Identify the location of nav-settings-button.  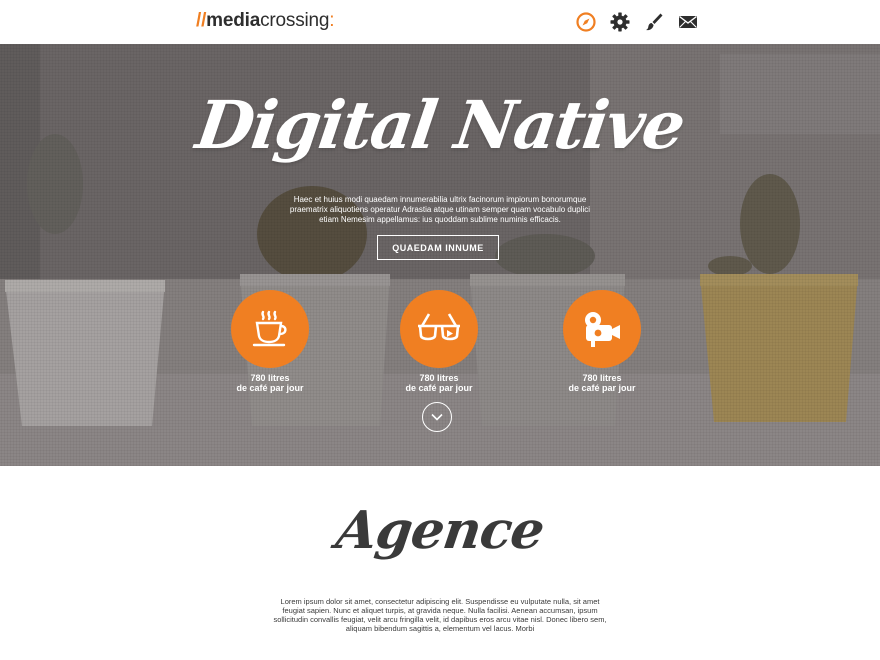
(620, 22).